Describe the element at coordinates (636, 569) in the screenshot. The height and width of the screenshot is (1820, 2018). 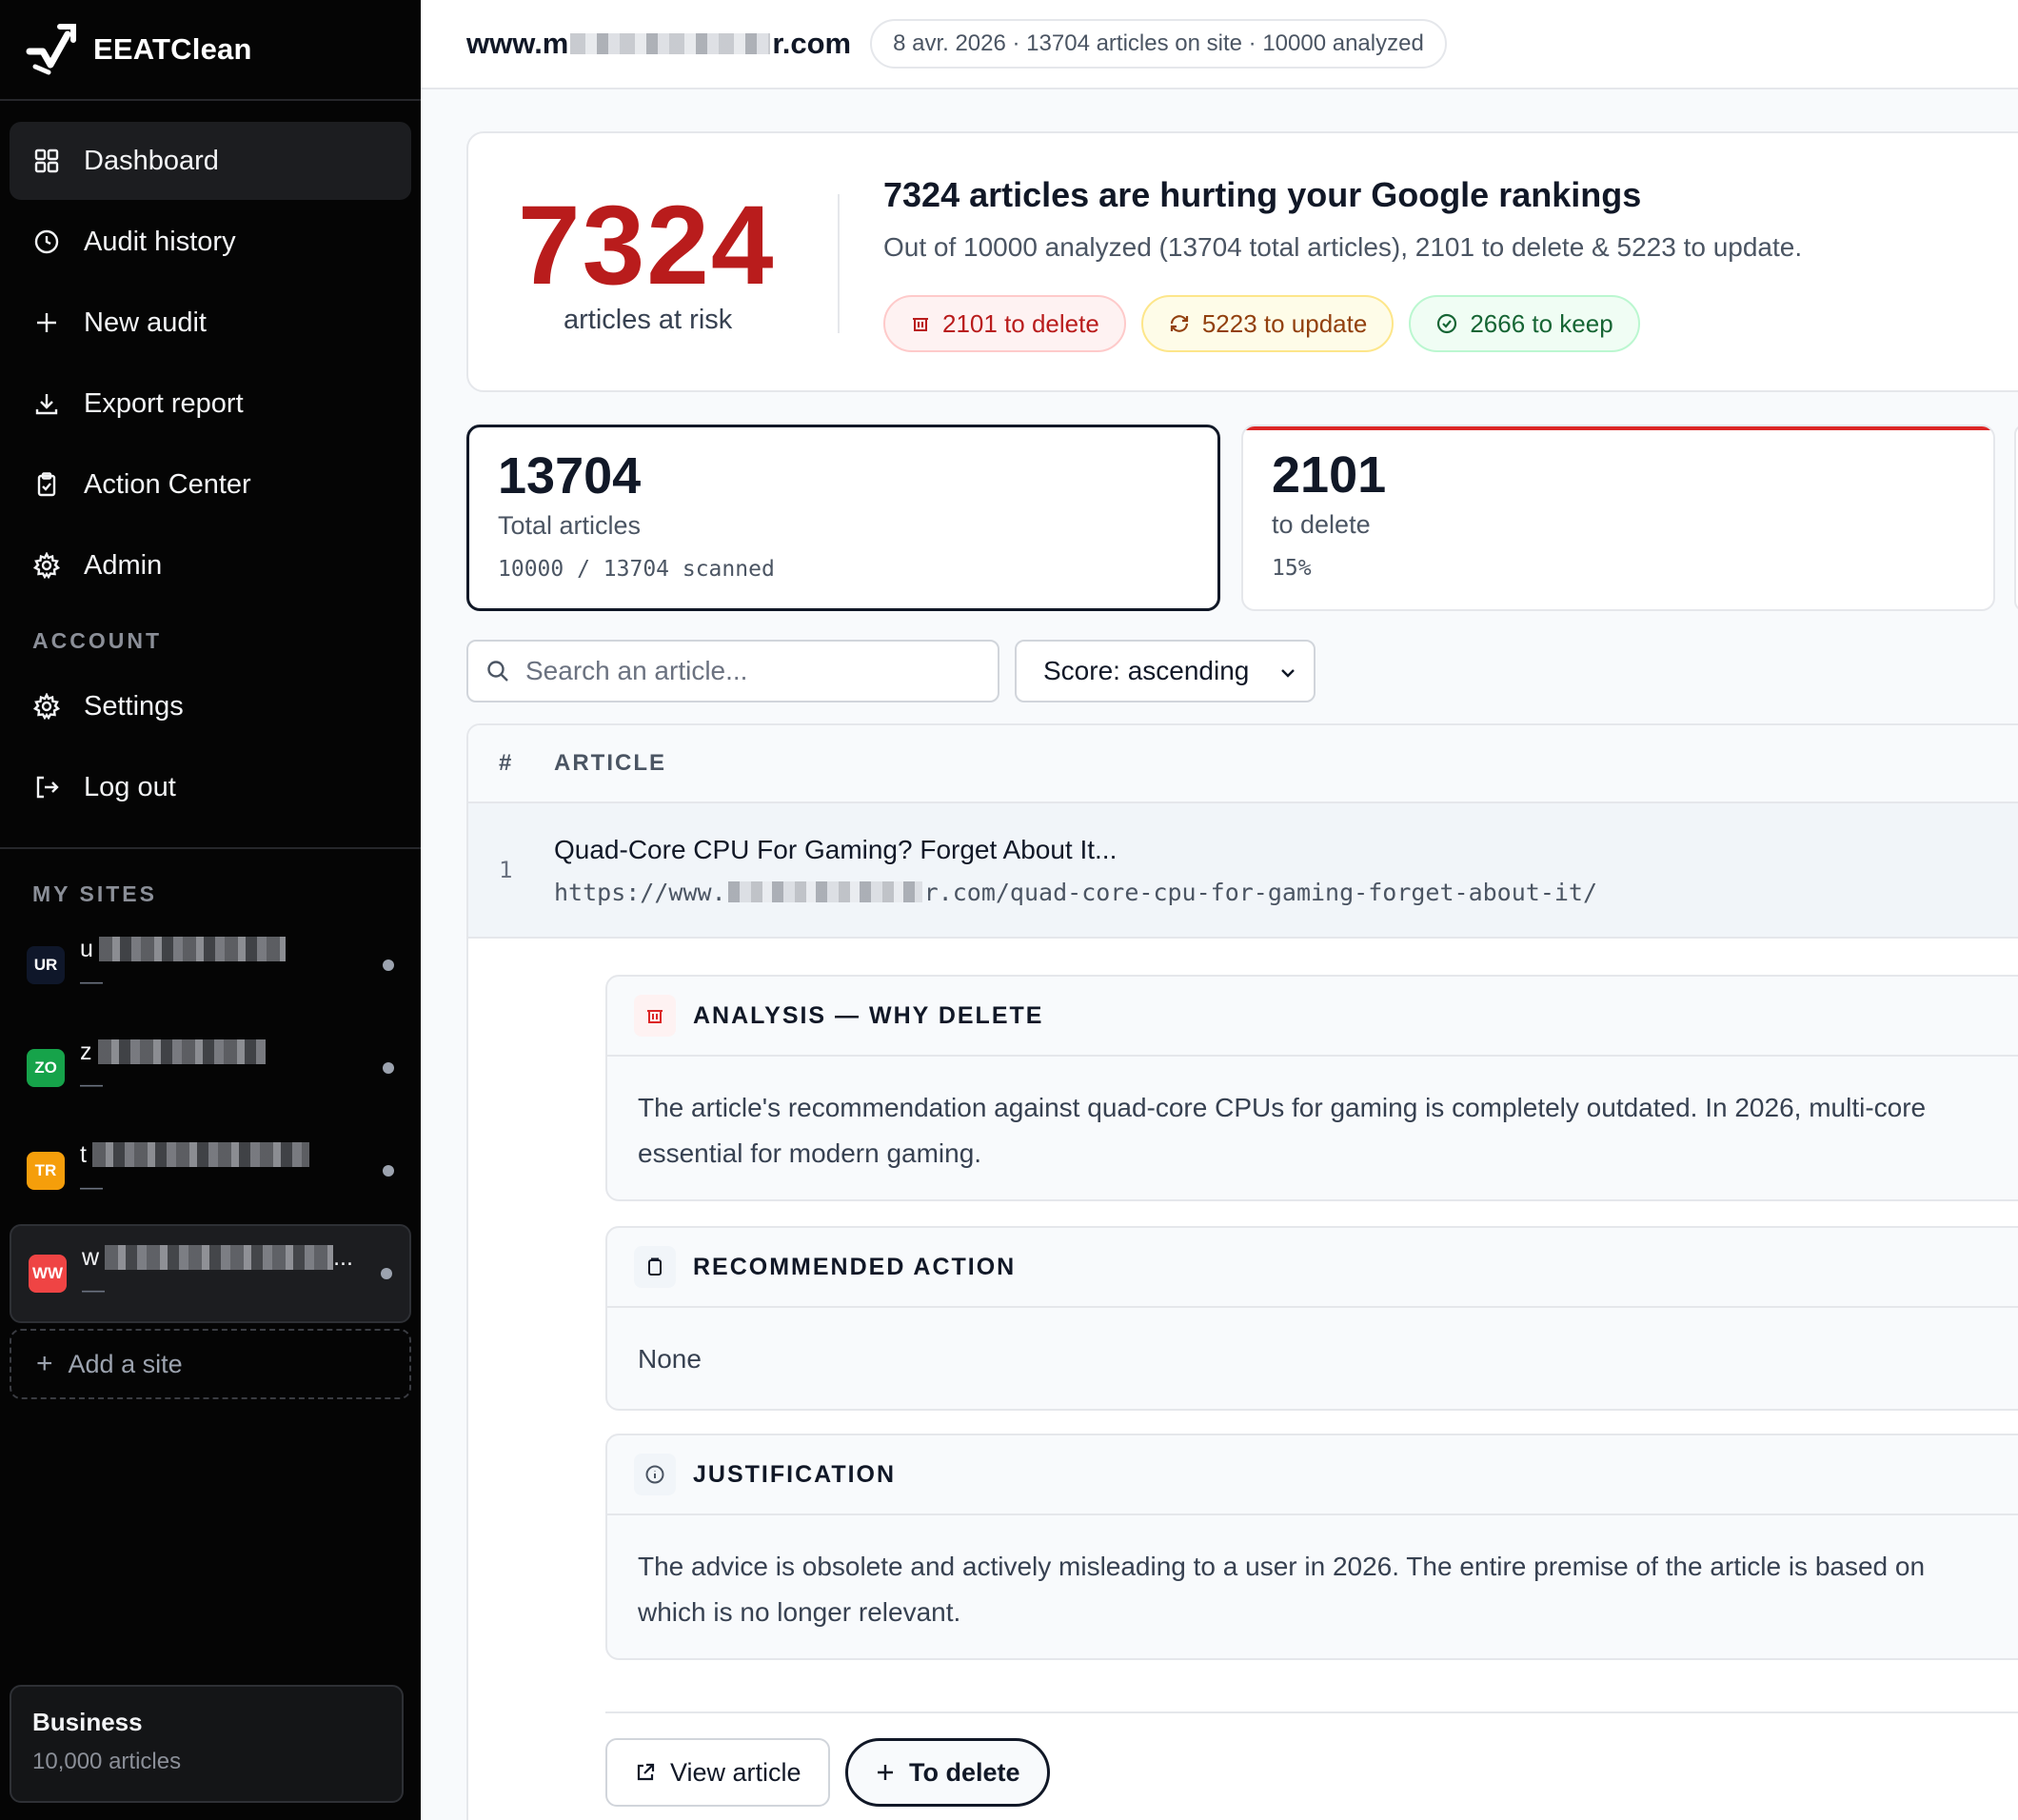
I see `stat-sub: 10000 / 13704 scanned` at that location.